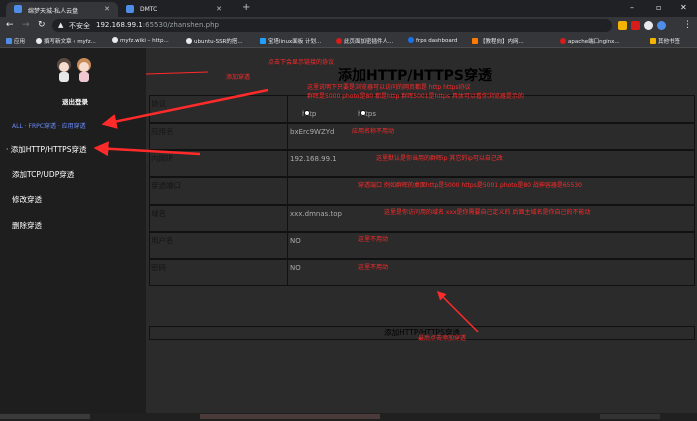 This screenshot has height=421, width=697. I want to click on minimize-icon: –, so click(632, 7).